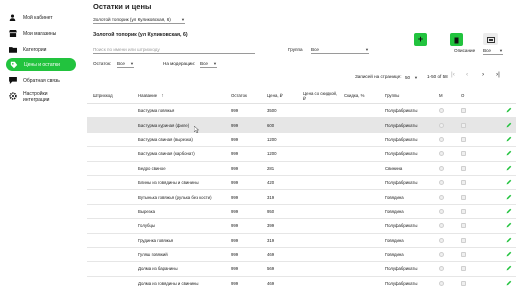  I want to click on moderation-select: Все ▼, so click(208, 63).